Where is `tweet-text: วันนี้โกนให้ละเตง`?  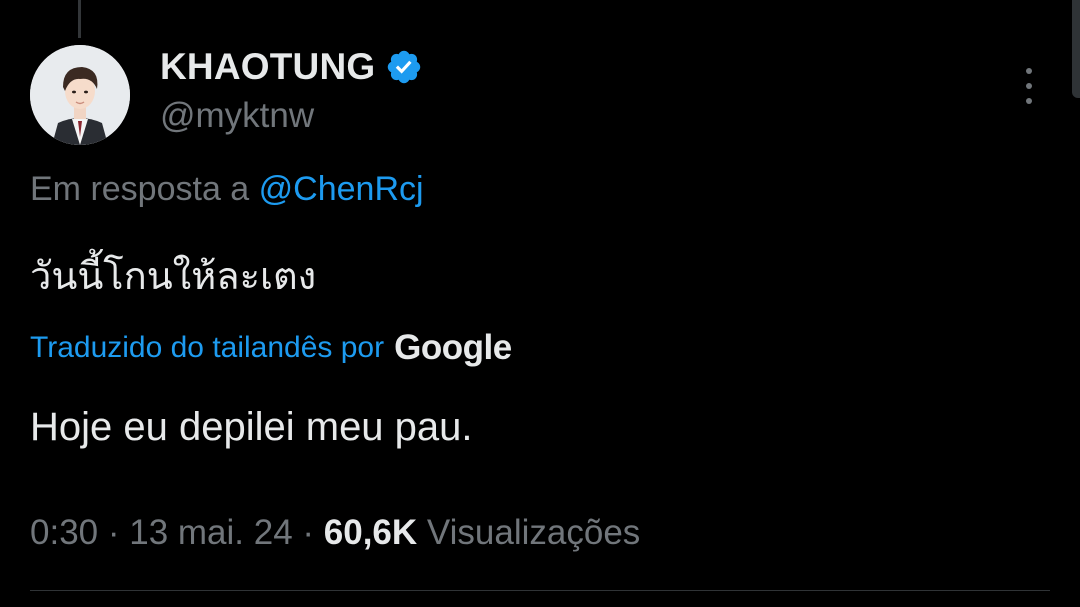
tweet-text: วันนี้โกนให้ละเตง is located at coordinates (173, 276).